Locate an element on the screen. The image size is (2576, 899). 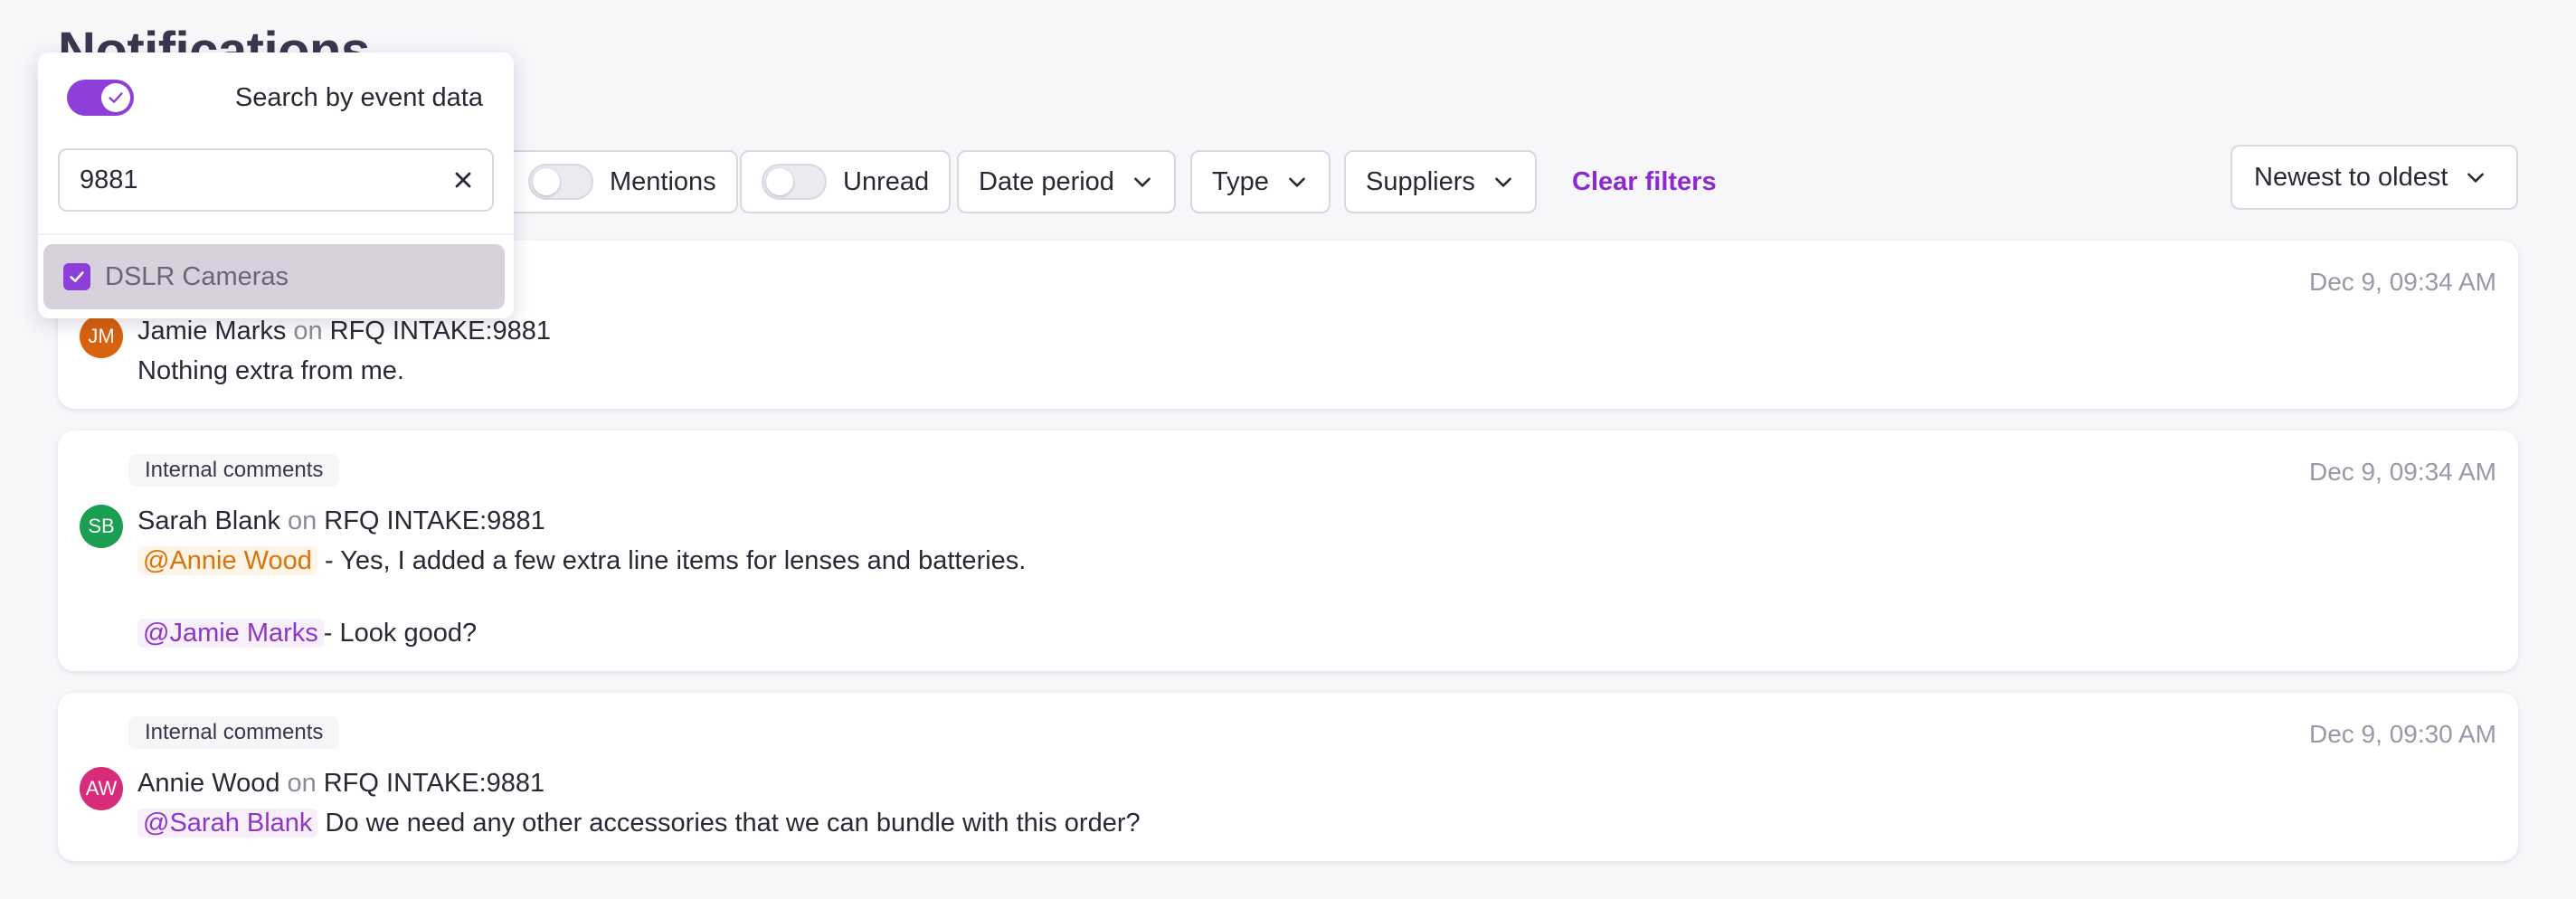
notification-byline: Jamie Marks on RFQ INTAKE:9881 is located at coordinates (344, 331).